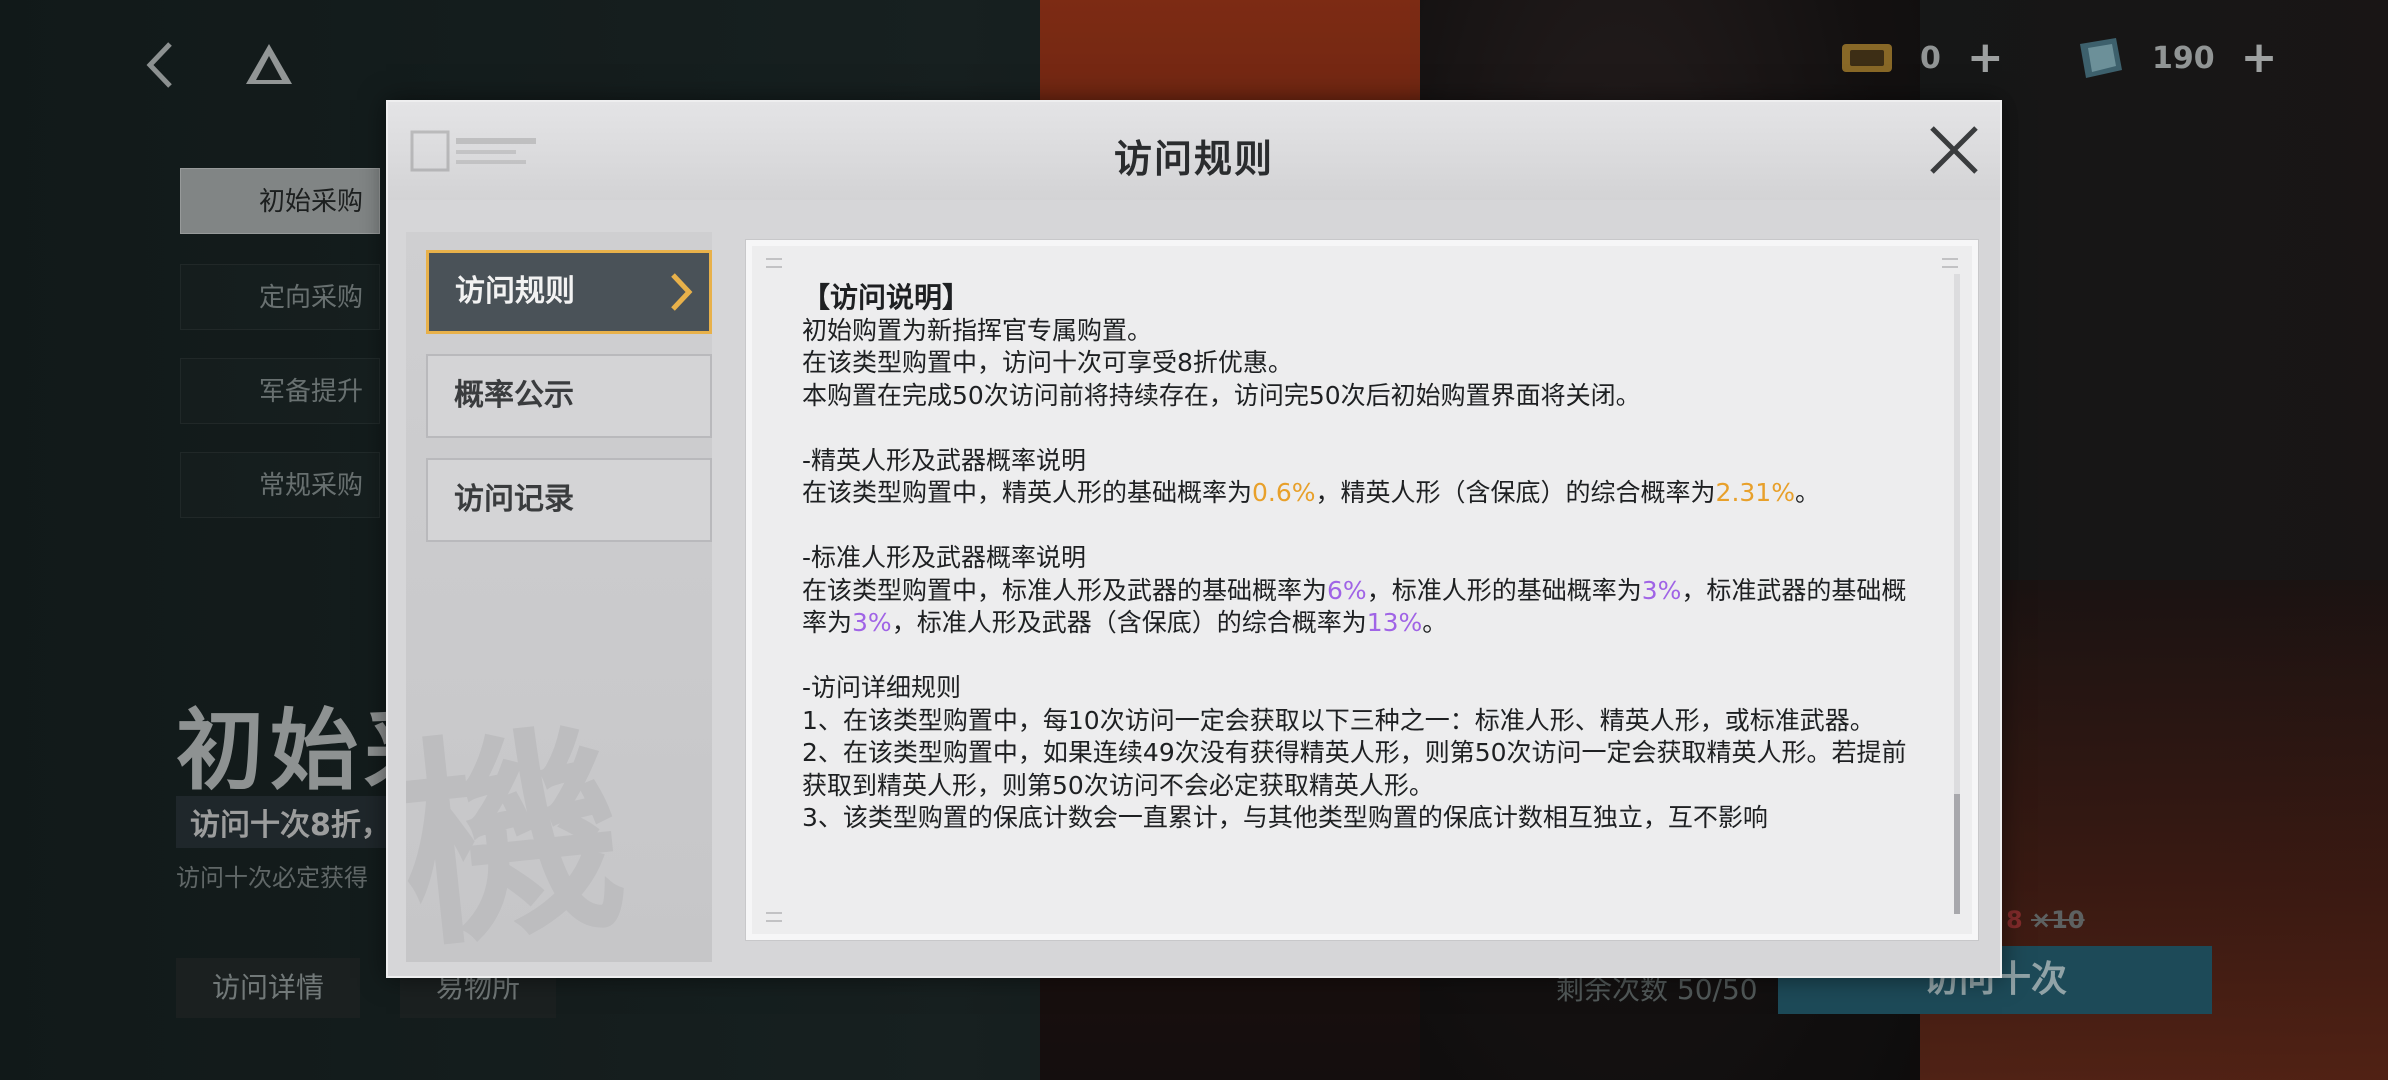 This screenshot has width=2388, height=1080. Describe the element at coordinates (1755, 492) in the screenshot. I see `elite-total-rate: 2.31%` at that location.